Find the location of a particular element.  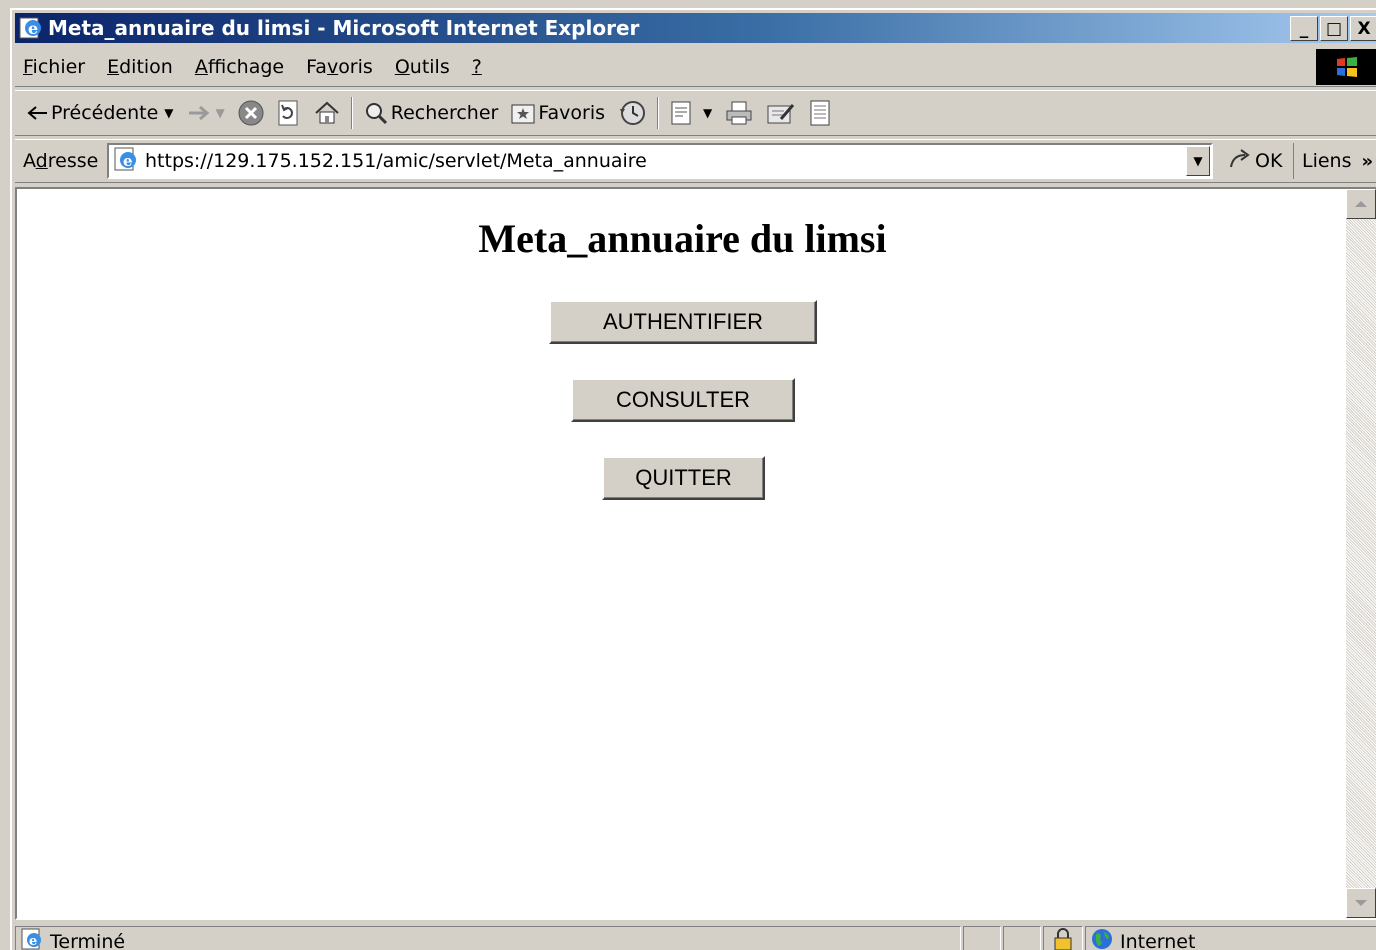

forward-dropdown-icon: ▼ is located at coordinates (220, 113).